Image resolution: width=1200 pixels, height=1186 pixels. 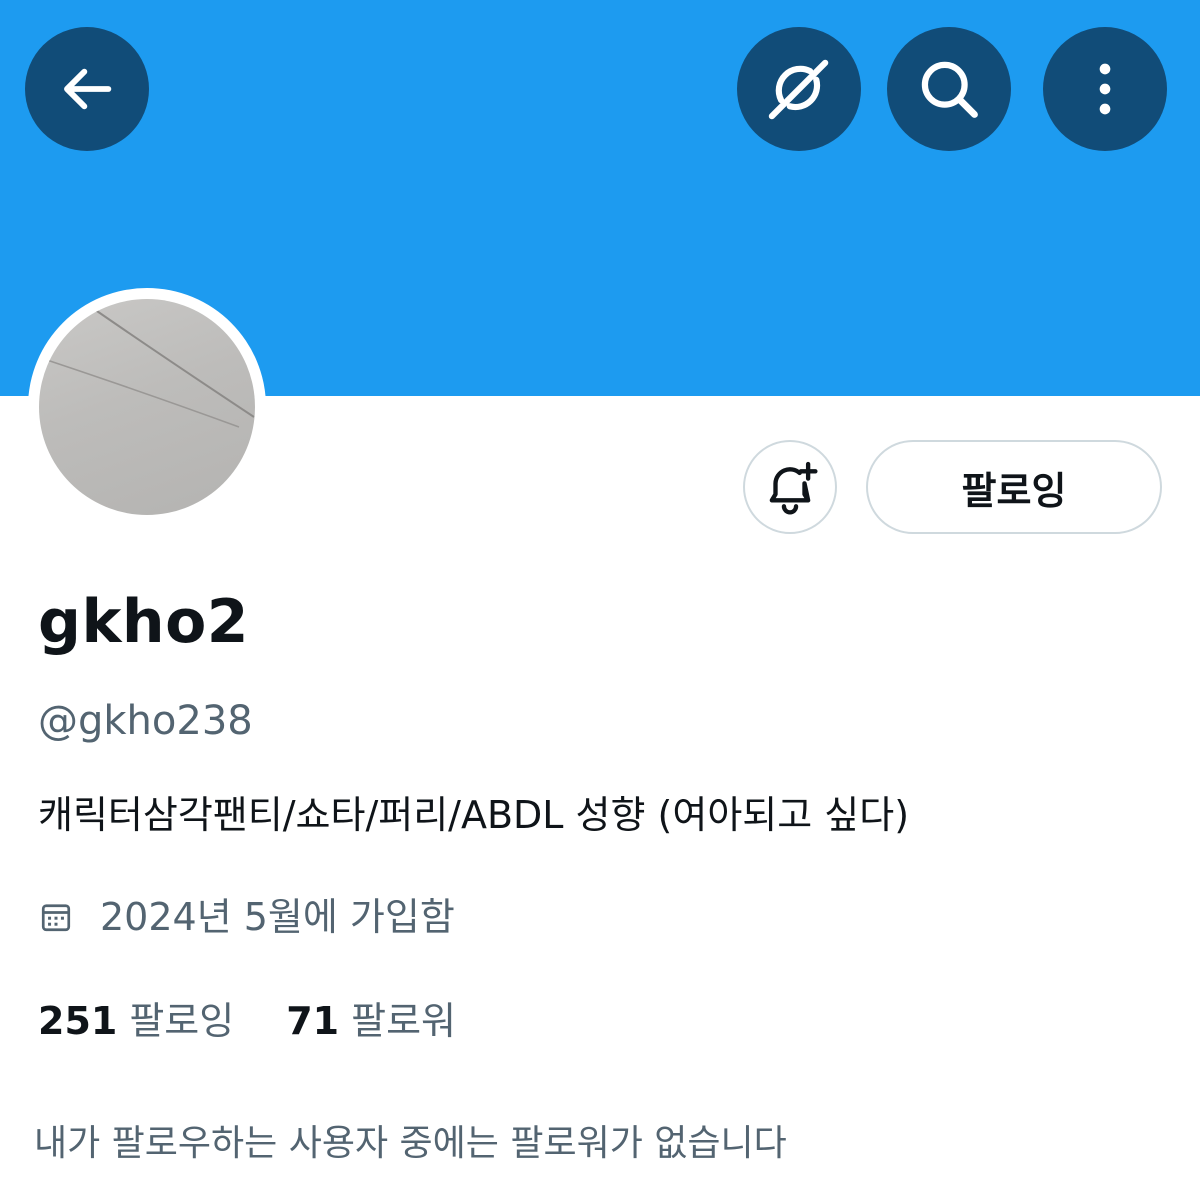 What do you see at coordinates (277, 917) in the screenshot?
I see `join-date-text: 2024년 5월에 가입함` at bounding box center [277, 917].